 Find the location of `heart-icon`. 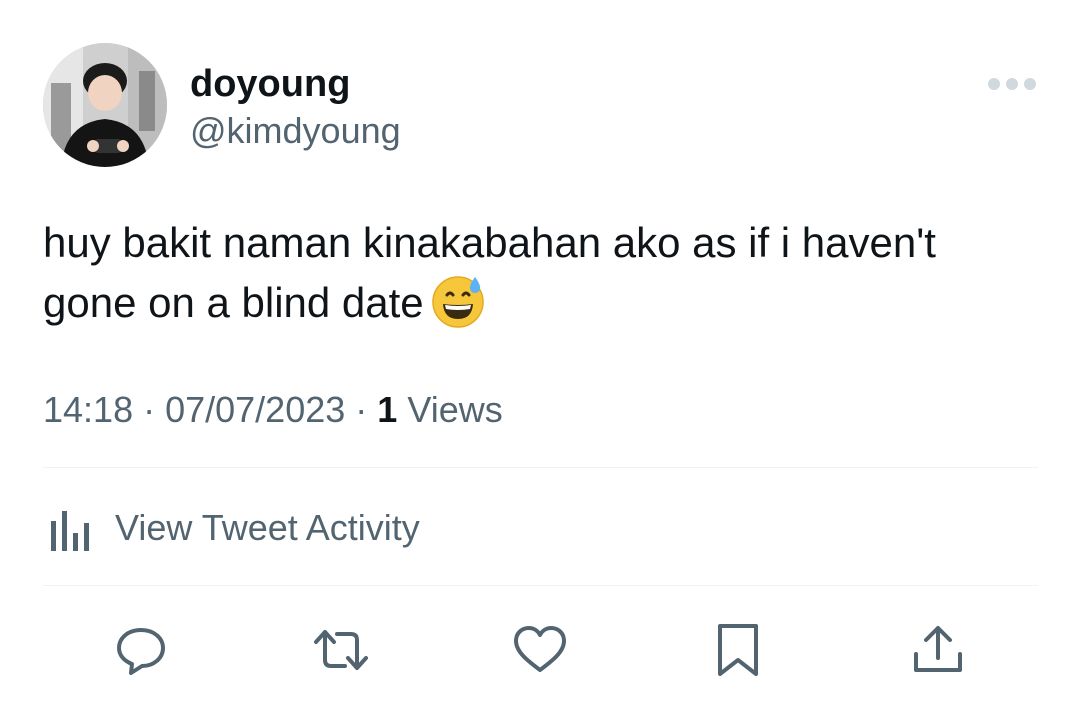

heart-icon is located at coordinates (540, 649).